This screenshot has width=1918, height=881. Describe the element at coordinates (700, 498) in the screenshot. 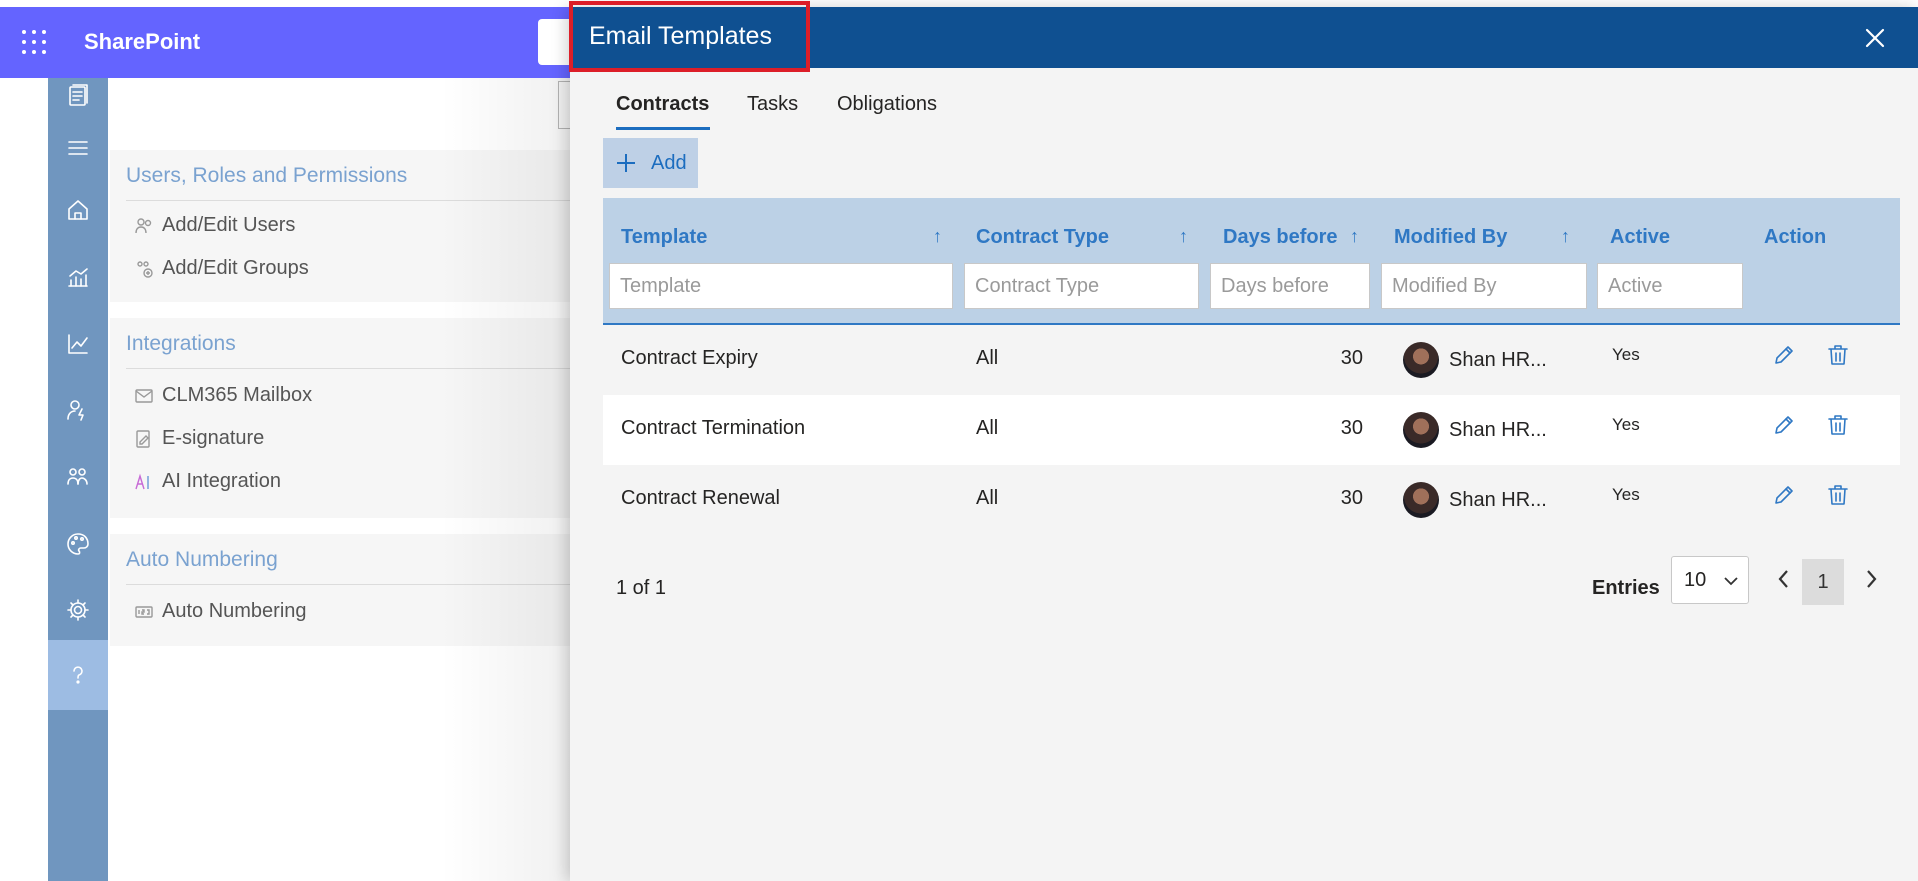

I see `cell-template: Contract Renewal` at that location.